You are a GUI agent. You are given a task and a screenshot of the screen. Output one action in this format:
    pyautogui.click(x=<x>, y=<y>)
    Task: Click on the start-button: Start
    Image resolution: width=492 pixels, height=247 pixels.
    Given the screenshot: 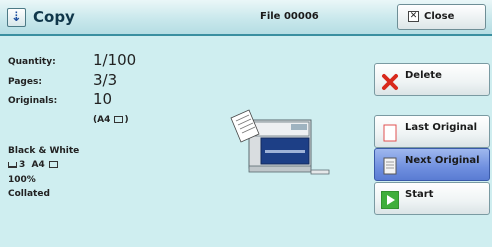 What is the action you would take?
    pyautogui.click(x=432, y=198)
    